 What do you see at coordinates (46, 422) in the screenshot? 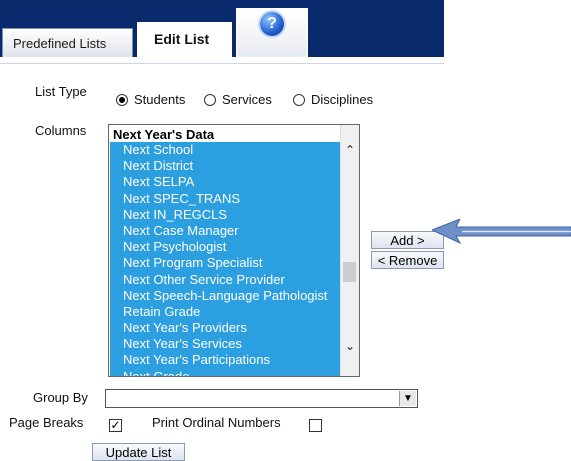
I see `page-breaks-label: Page Breaks` at bounding box center [46, 422].